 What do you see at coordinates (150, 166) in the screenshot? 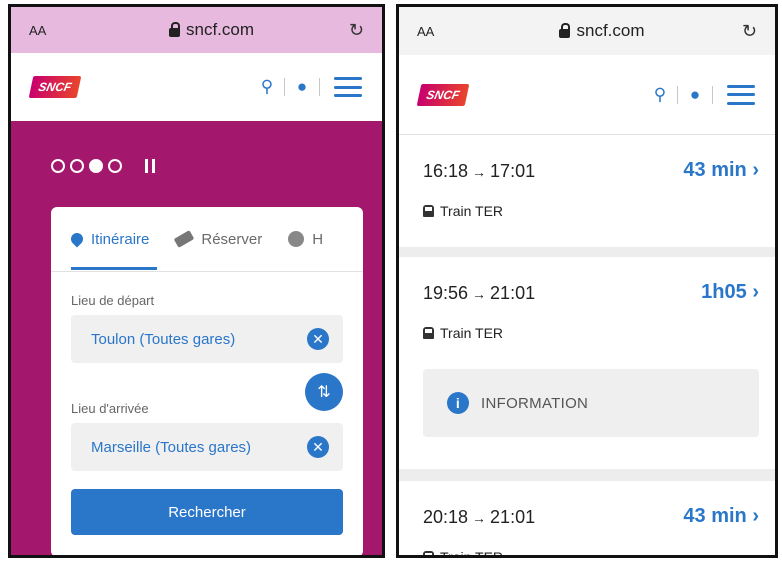
I see `pause-icon` at bounding box center [150, 166].